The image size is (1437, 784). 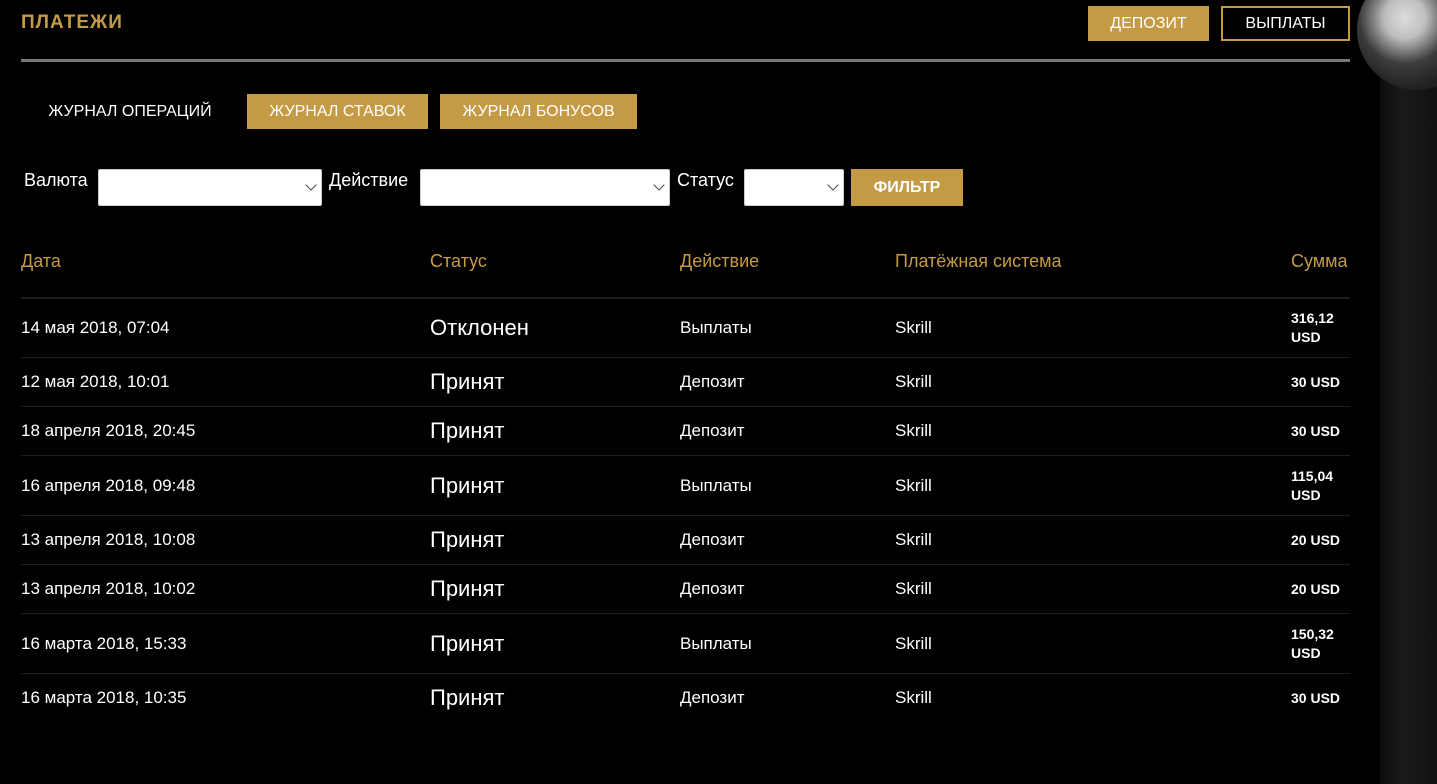 What do you see at coordinates (108, 430) in the screenshot?
I see `cell-date: 18 апреля 2018, 20:45` at bounding box center [108, 430].